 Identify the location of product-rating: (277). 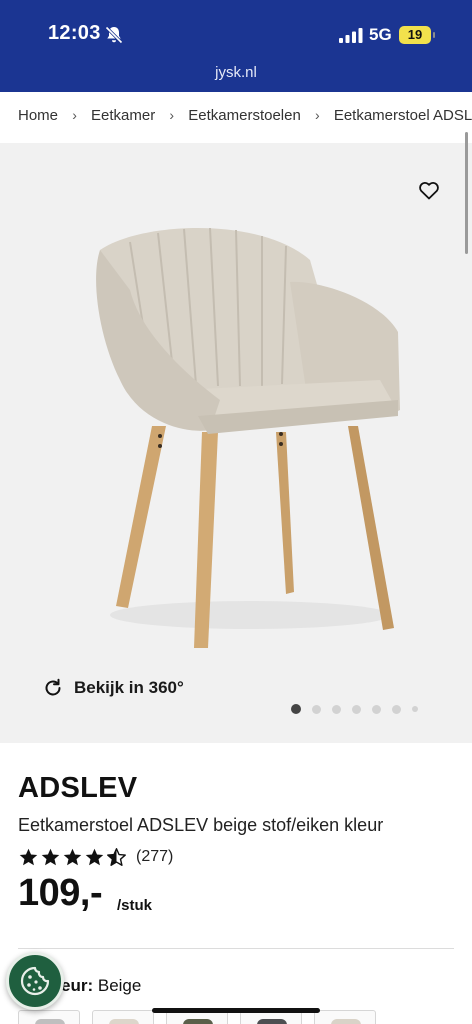
(95, 857).